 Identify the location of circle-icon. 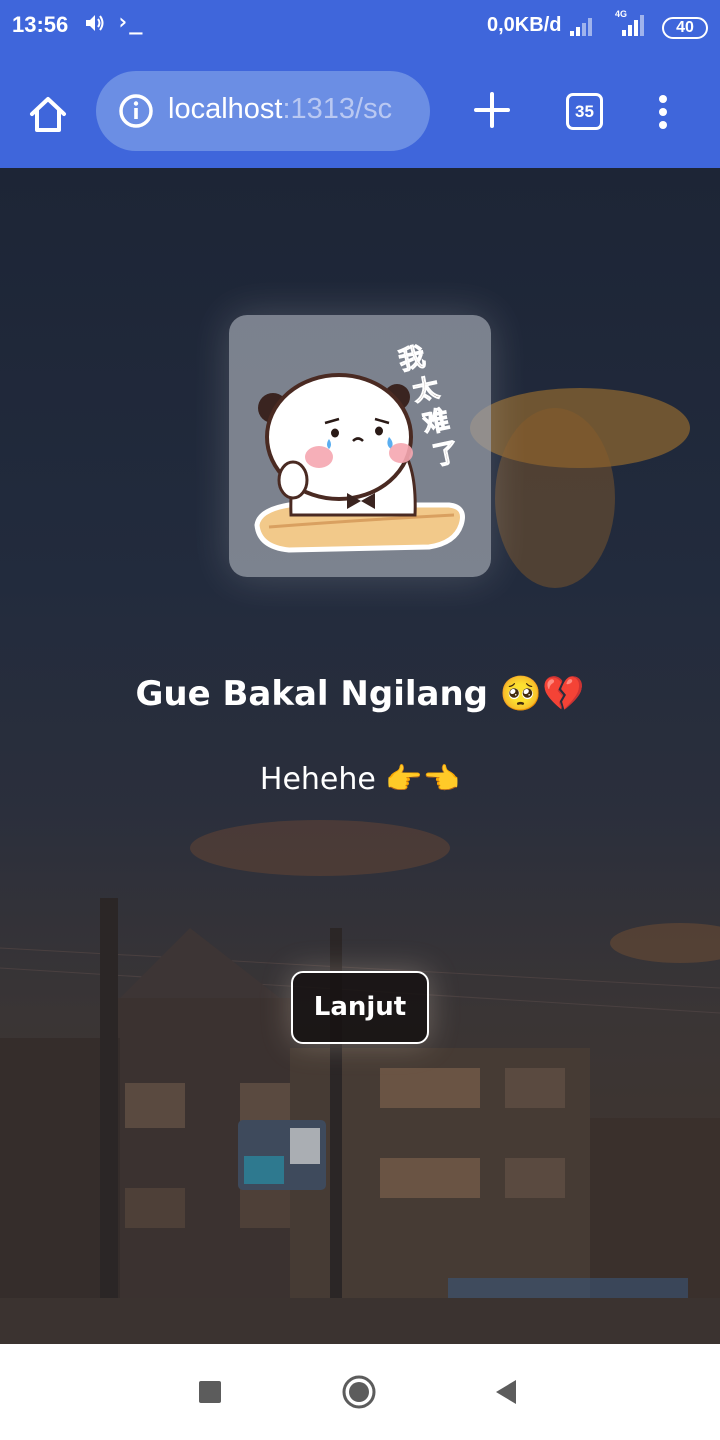
(359, 1392).